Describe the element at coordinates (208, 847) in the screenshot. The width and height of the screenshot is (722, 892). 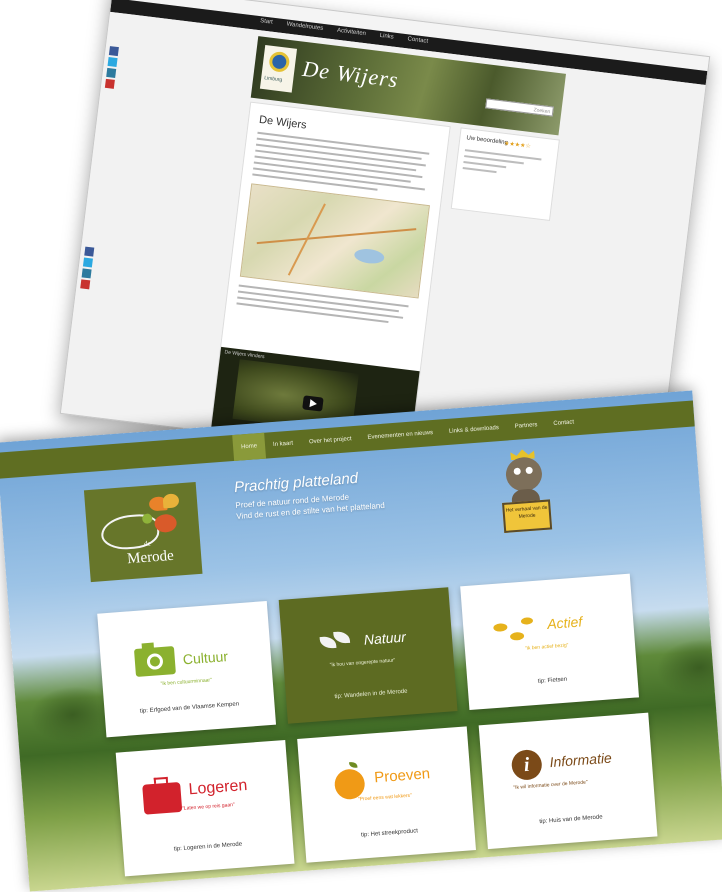
I see `card-logeren-footer: tip: Logeren in de Merode` at that location.